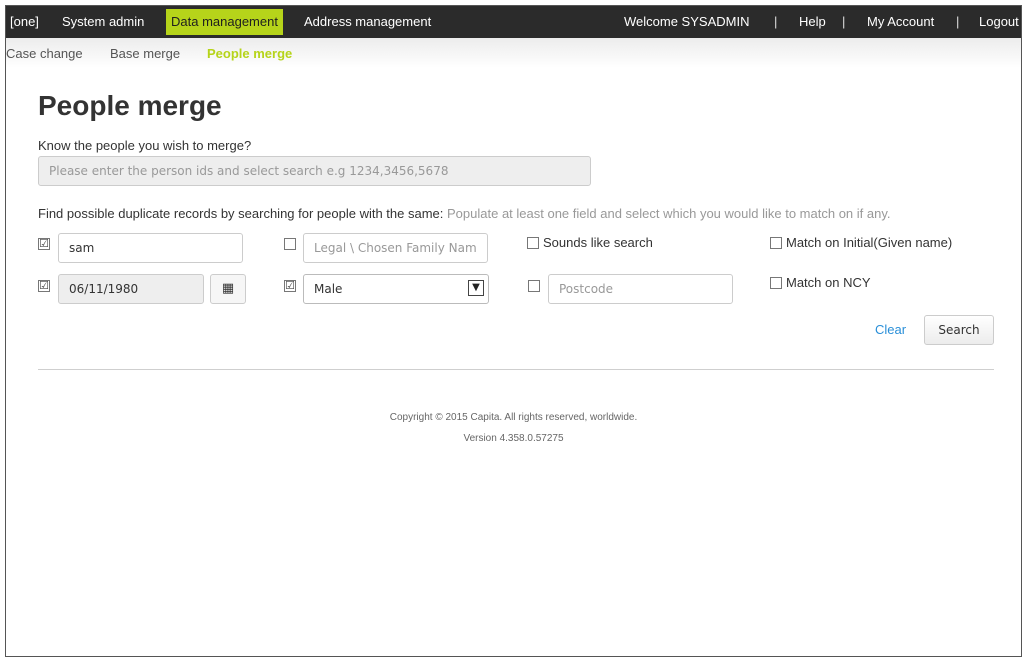 The height and width of the screenshot is (662, 1027). Describe the element at coordinates (44, 53) in the screenshot. I see `subnav-case-change: Case change` at that location.